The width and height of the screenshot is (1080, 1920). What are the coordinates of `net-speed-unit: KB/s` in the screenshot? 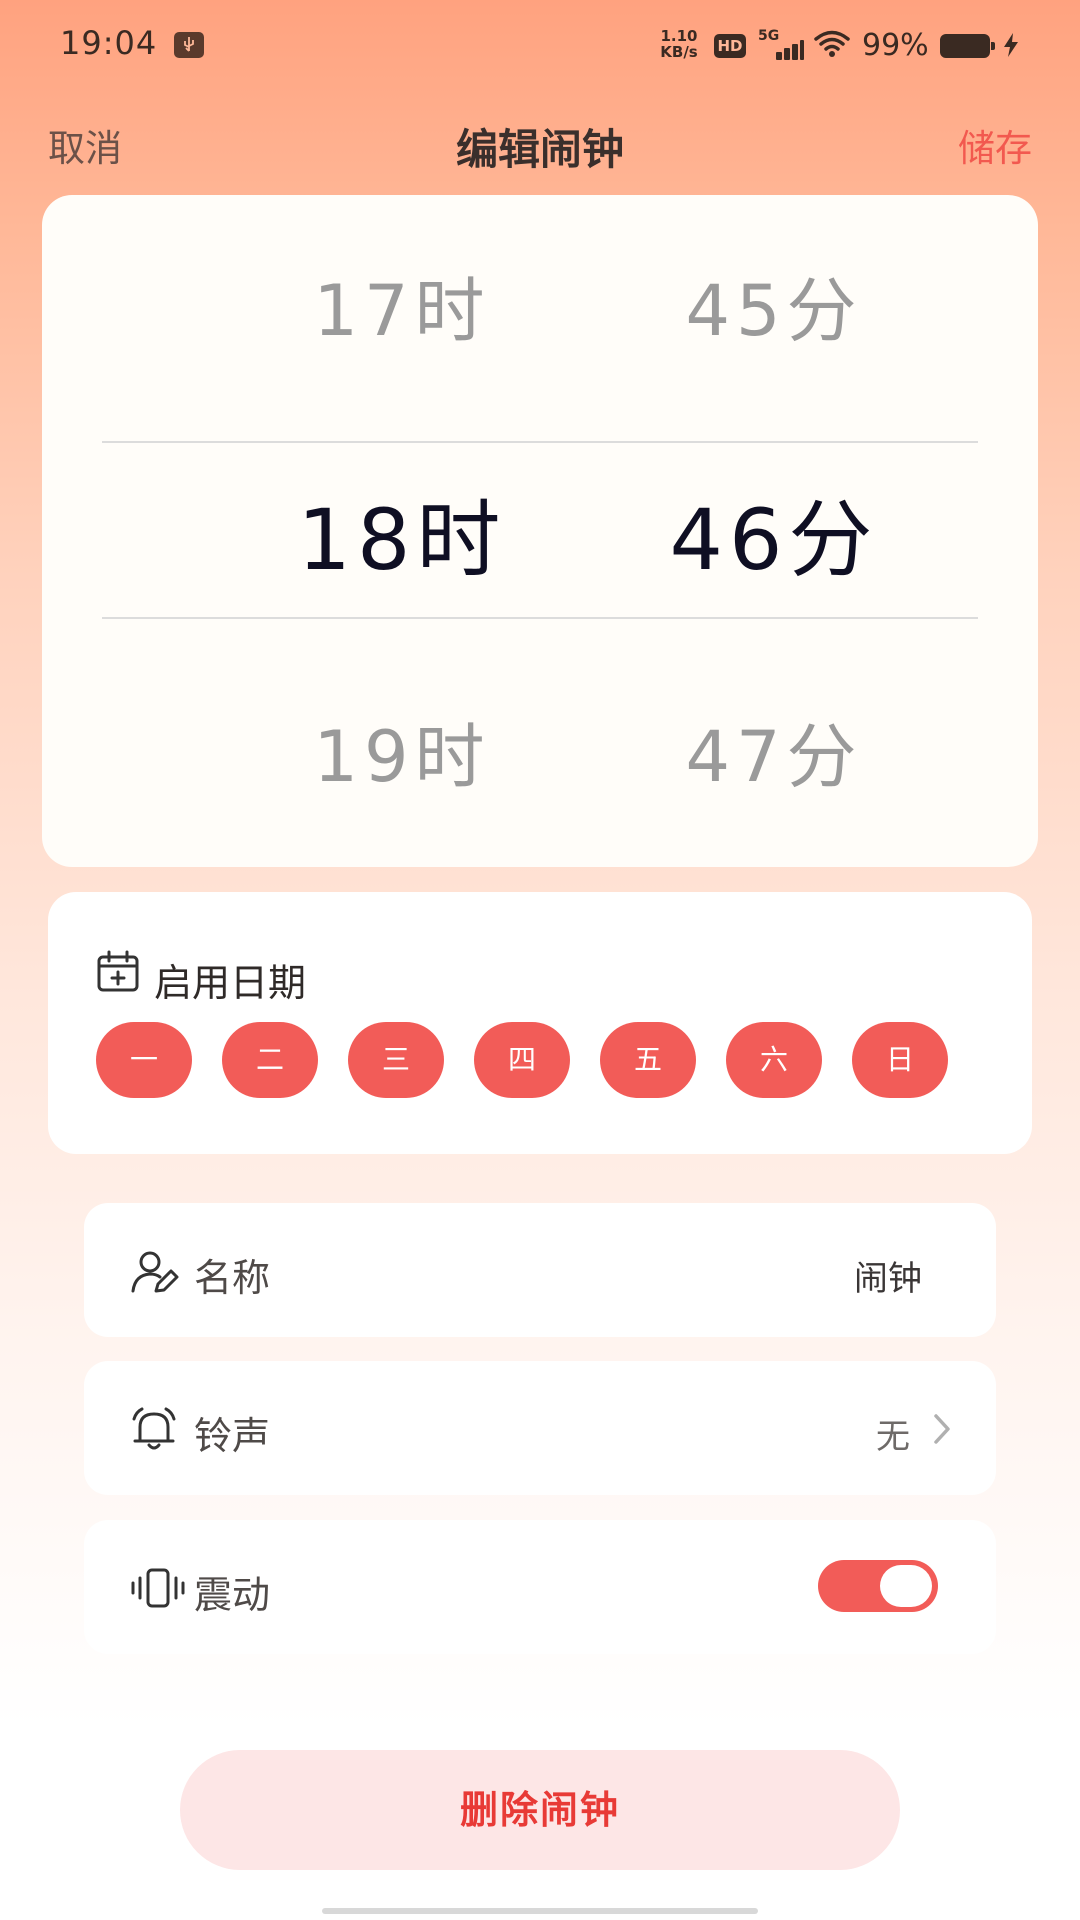 It's located at (679, 52).